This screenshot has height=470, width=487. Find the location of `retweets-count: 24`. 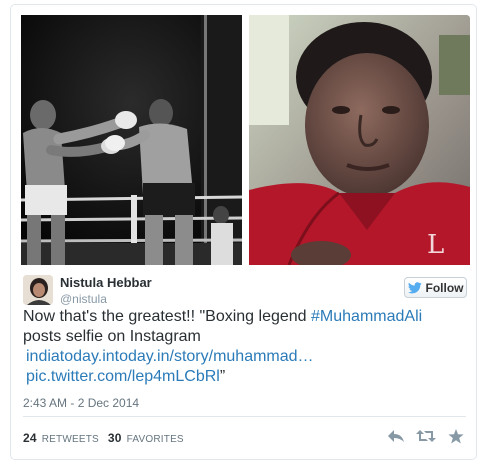

retweets-count: 24 is located at coordinates (30, 438).